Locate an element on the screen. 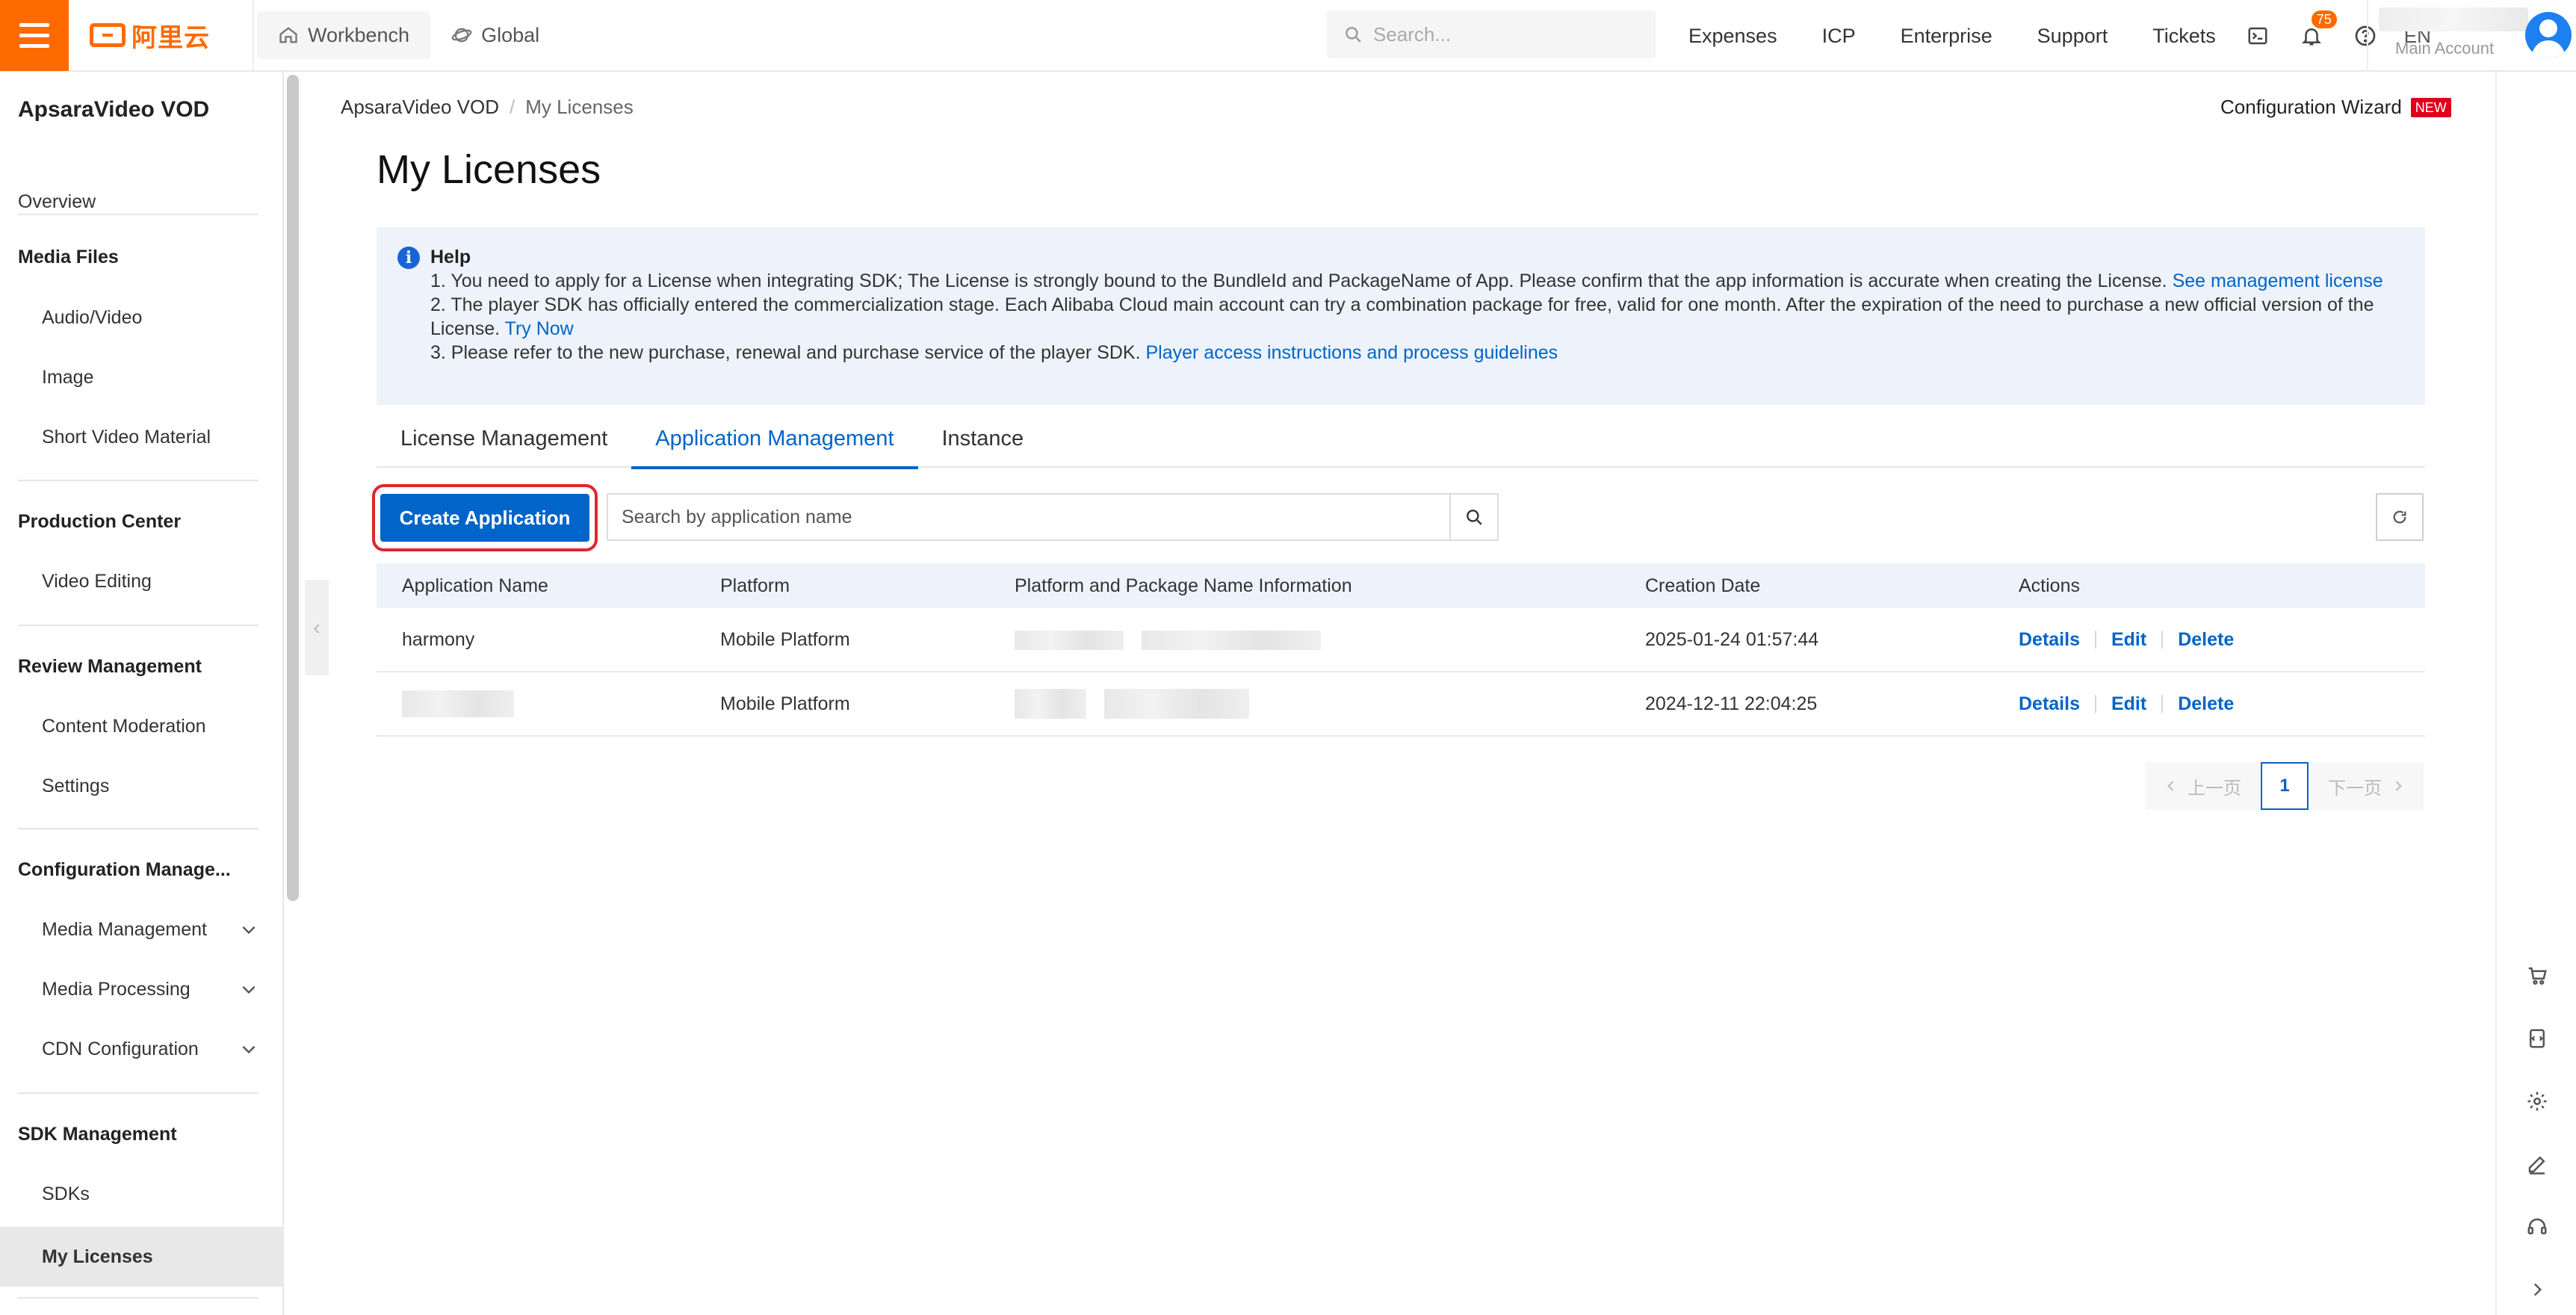  headset-support-icon is located at coordinates (2537, 1227).